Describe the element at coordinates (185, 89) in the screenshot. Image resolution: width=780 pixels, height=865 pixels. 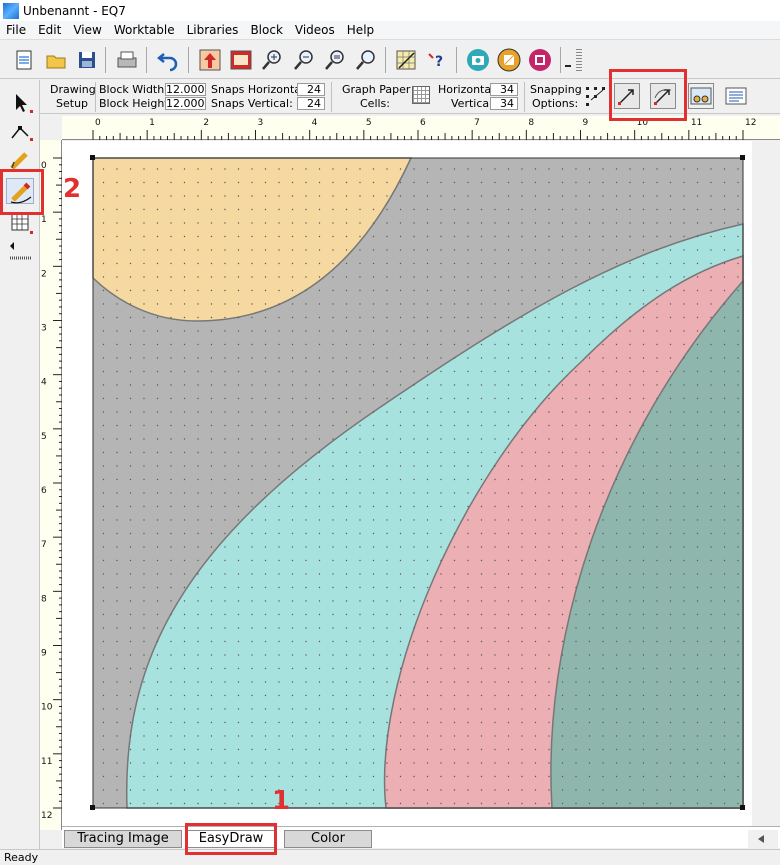
I see `block-width-field: 12.000` at that location.